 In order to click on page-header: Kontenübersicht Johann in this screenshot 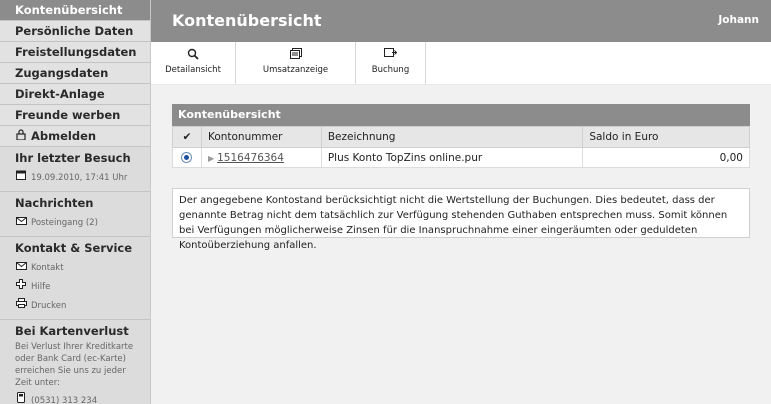, I will do `click(461, 21)`.